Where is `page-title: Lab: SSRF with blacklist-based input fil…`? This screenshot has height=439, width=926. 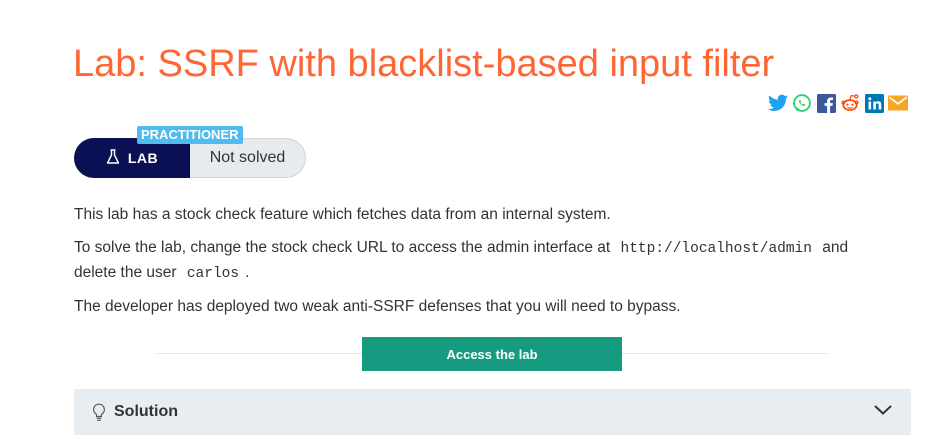 page-title: Lab: SSRF with blacklist-based input fil… is located at coordinates (424, 64).